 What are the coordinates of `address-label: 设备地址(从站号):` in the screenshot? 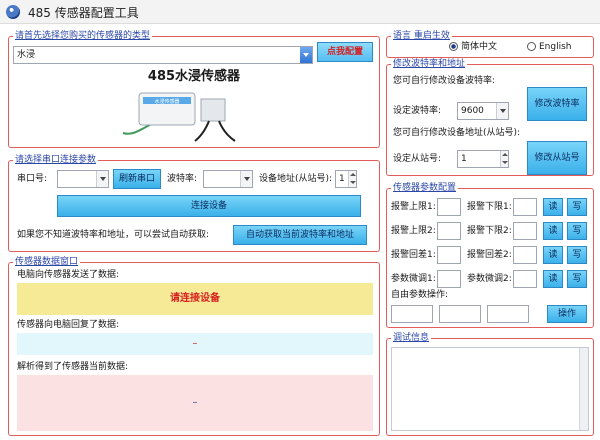 It's located at (296, 179).